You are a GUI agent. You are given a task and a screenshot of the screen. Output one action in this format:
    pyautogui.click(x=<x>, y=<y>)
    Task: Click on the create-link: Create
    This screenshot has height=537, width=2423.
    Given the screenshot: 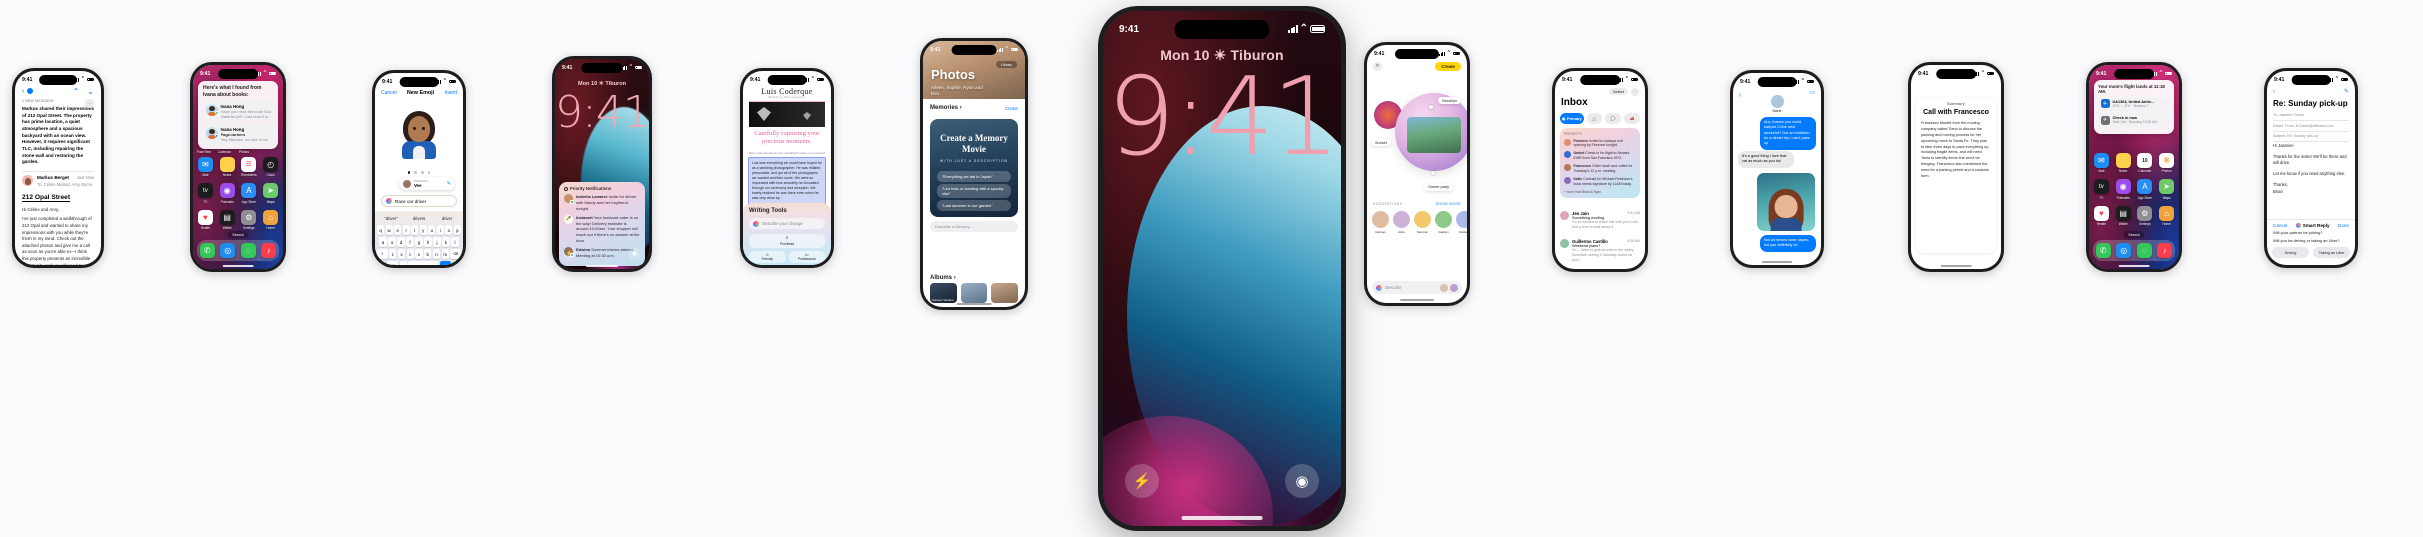 What is the action you would take?
    pyautogui.click(x=1011, y=108)
    